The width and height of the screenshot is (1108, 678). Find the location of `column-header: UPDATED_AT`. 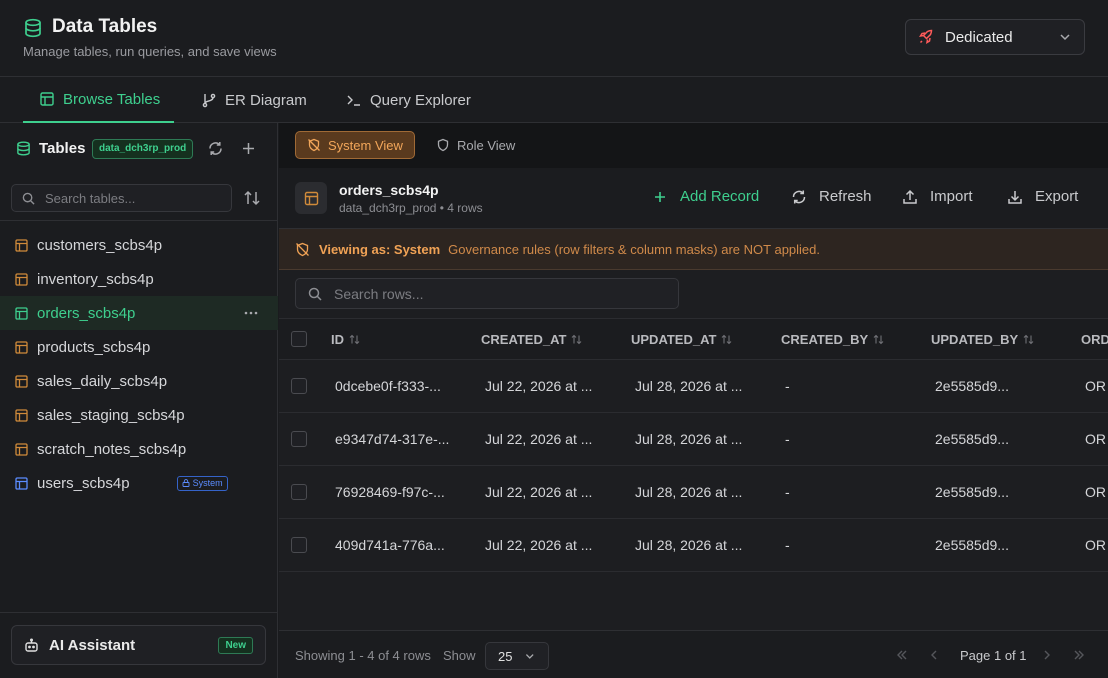

column-header: UPDATED_AT is located at coordinates (681, 339).